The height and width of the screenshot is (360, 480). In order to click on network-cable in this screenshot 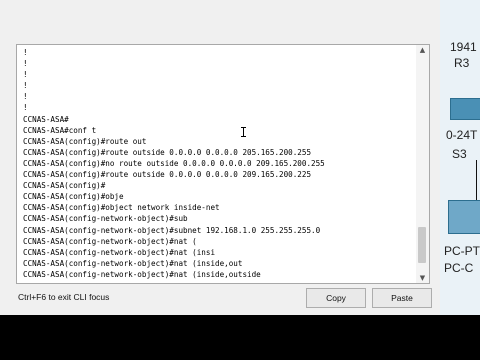, I will do `click(476, 180)`.